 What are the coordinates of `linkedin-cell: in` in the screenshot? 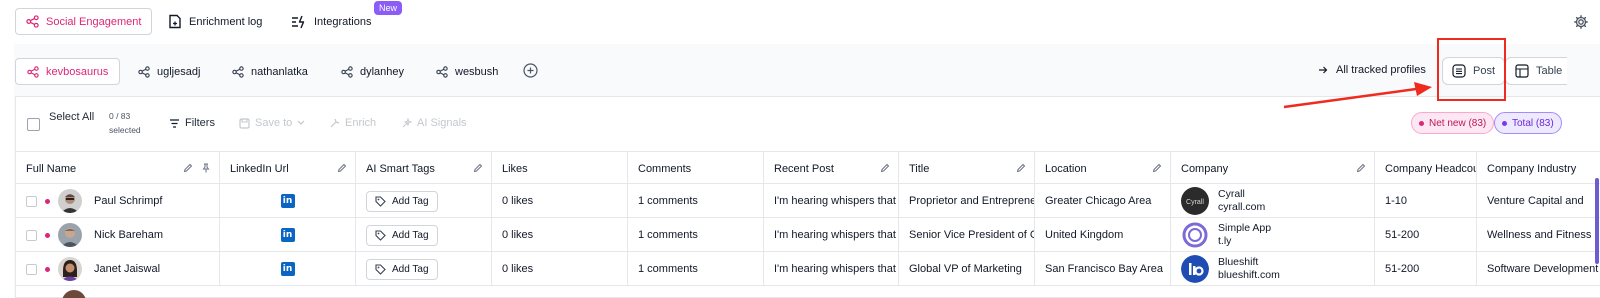 It's located at (288, 235).